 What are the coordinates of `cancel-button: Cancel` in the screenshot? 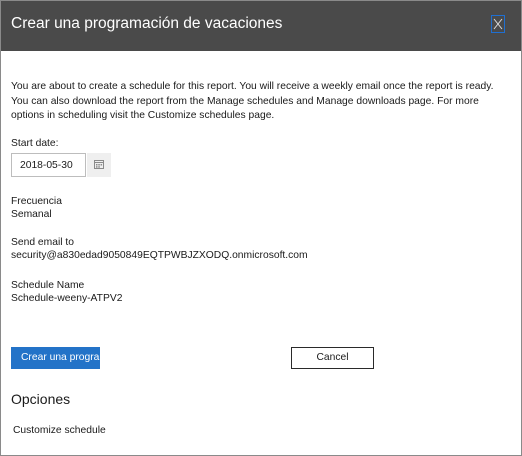 It's located at (332, 358).